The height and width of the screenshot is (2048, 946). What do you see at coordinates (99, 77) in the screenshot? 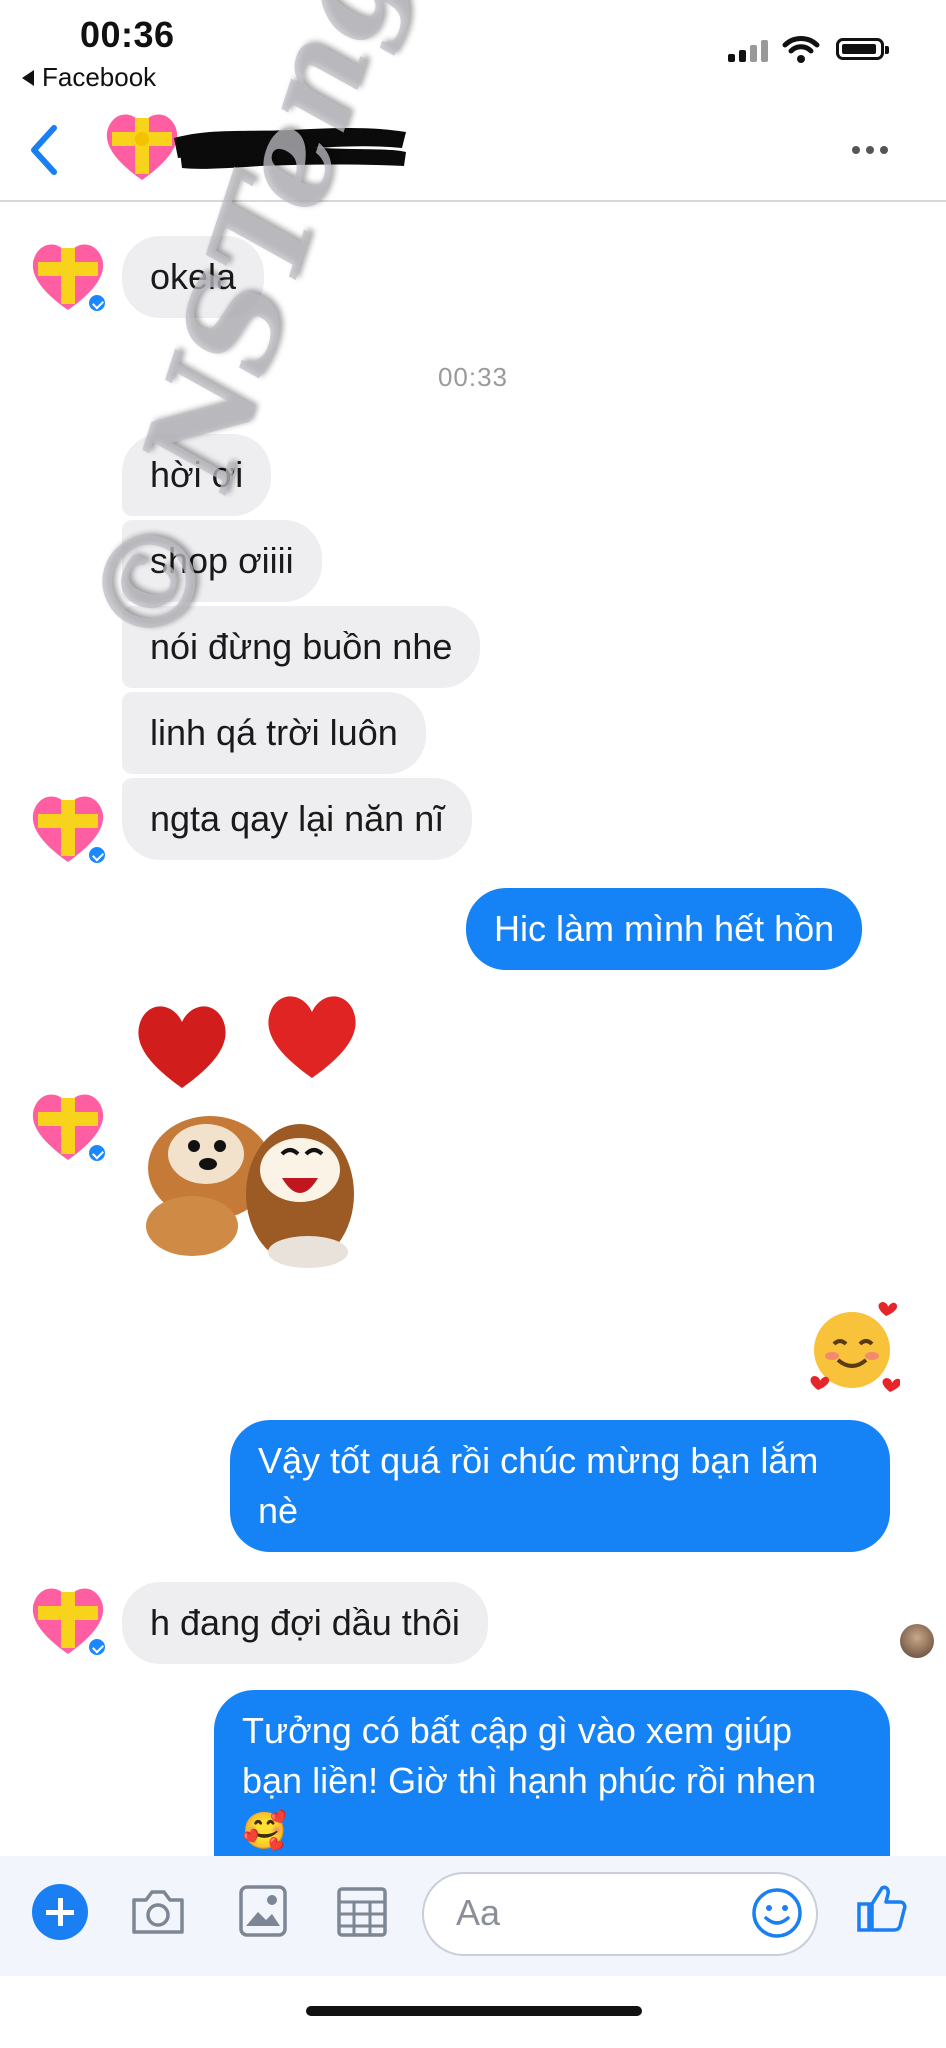
I see `back-app-label: Facebook` at bounding box center [99, 77].